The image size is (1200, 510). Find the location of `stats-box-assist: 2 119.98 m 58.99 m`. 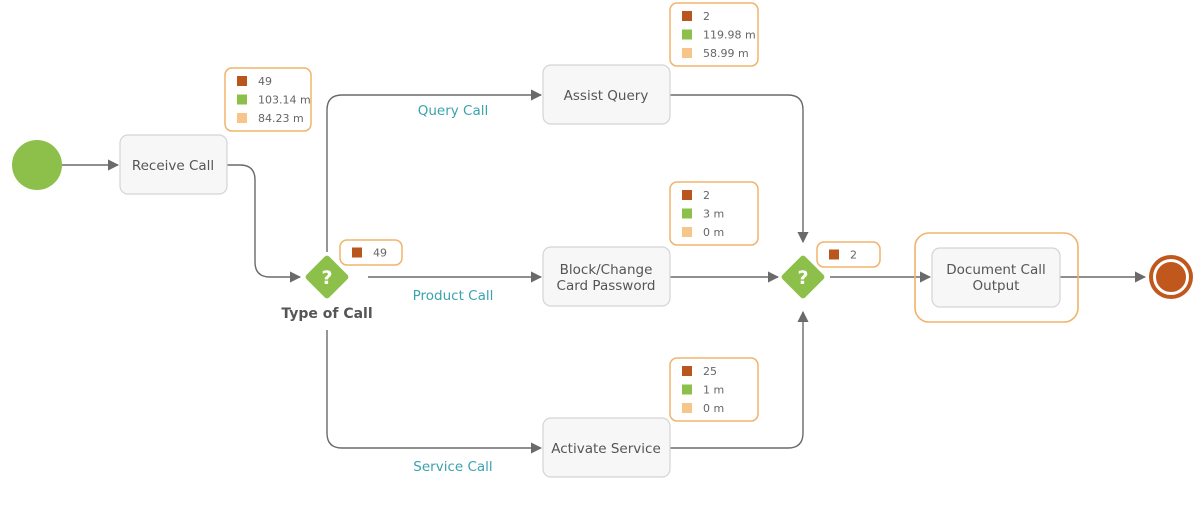

stats-box-assist: 2 119.98 m 58.99 m is located at coordinates (714, 34).